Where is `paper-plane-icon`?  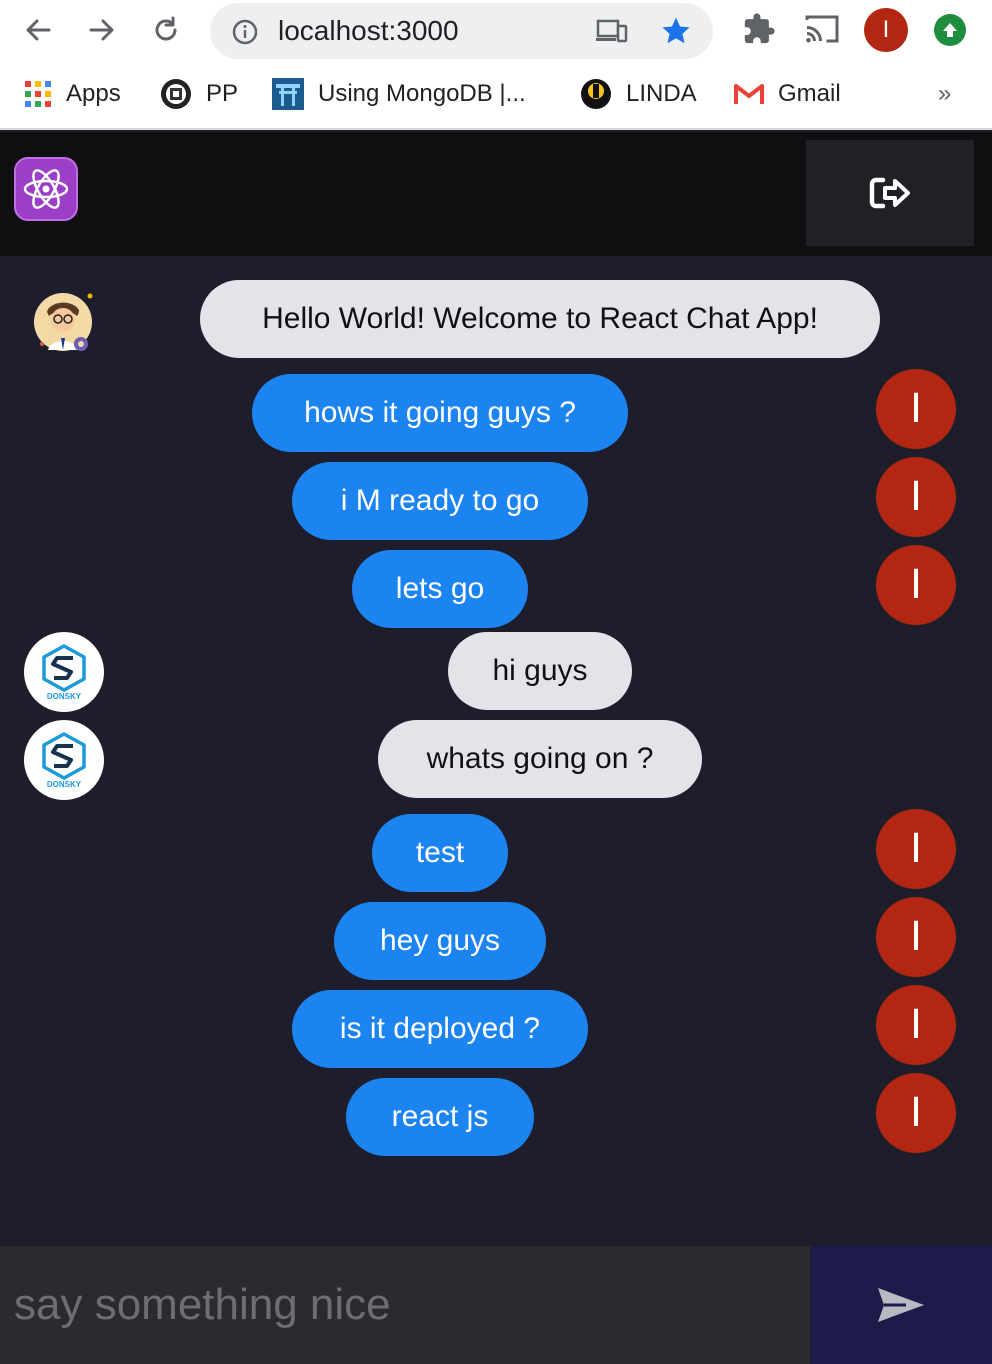 paper-plane-icon is located at coordinates (901, 1305).